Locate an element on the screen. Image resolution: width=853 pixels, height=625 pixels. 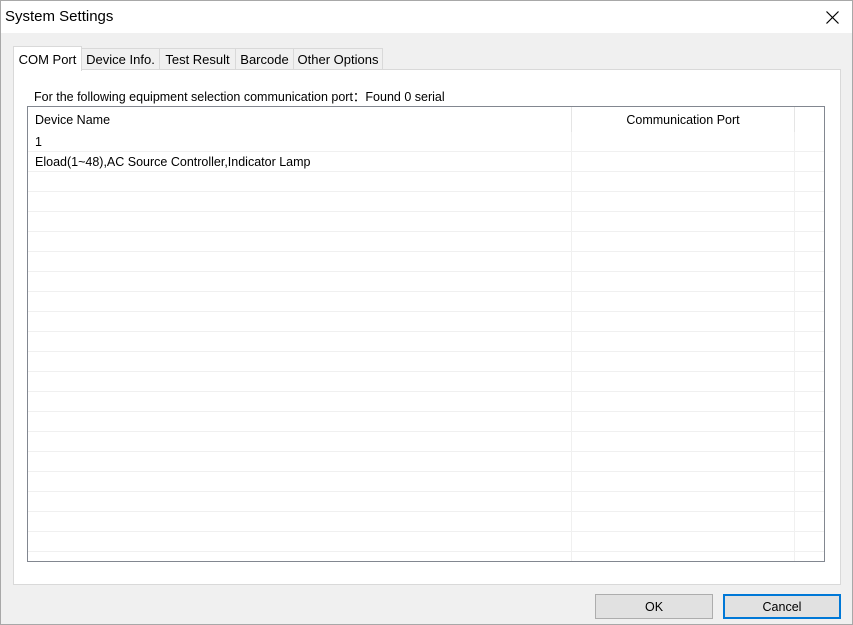
column-header-label: Device Name is located at coordinates (73, 119).